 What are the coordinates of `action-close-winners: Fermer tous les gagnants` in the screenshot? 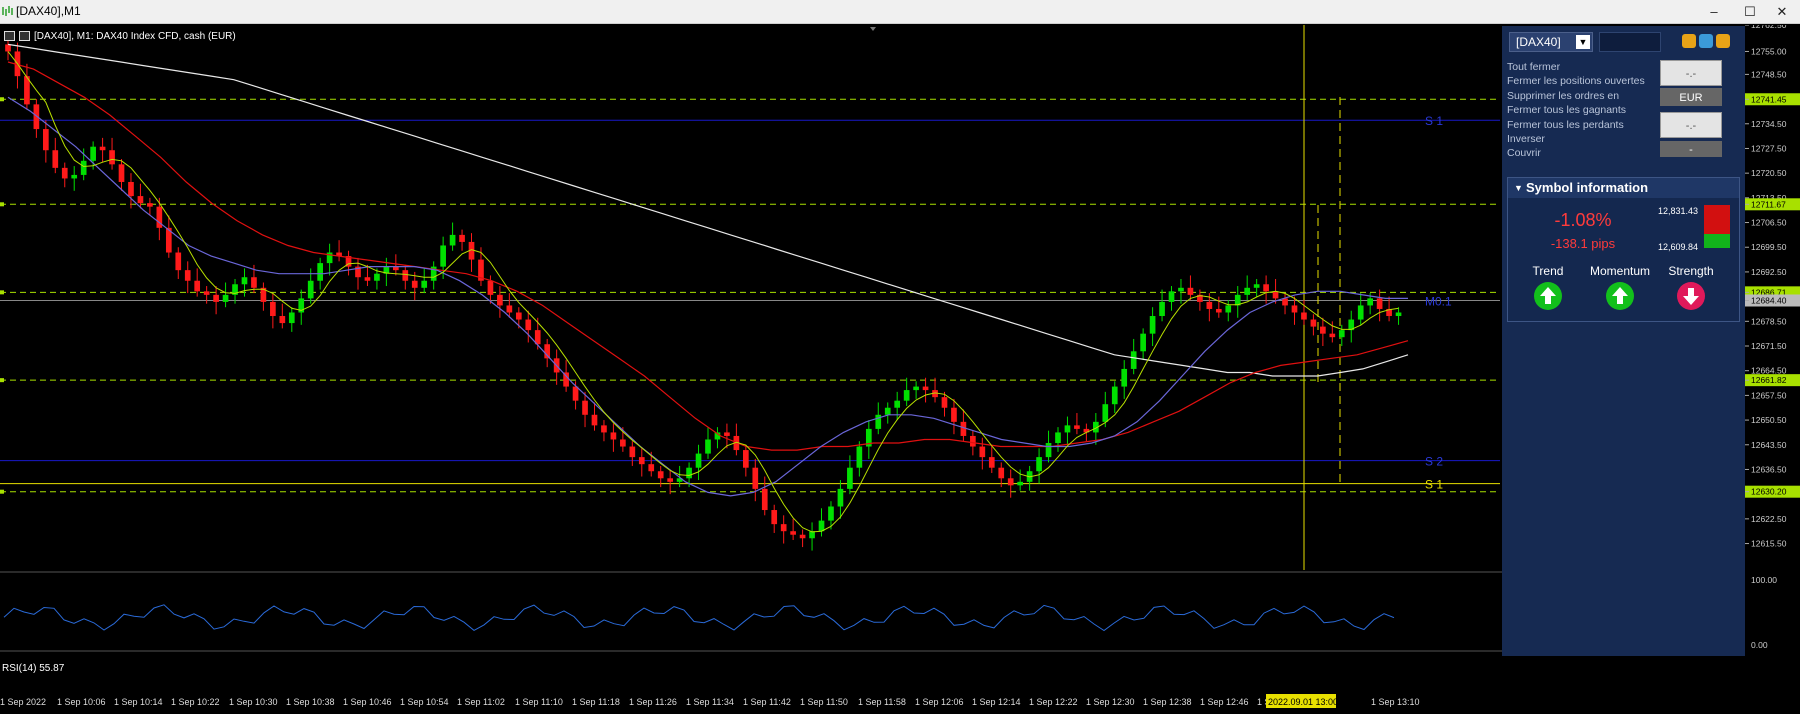 It's located at (1576, 110).